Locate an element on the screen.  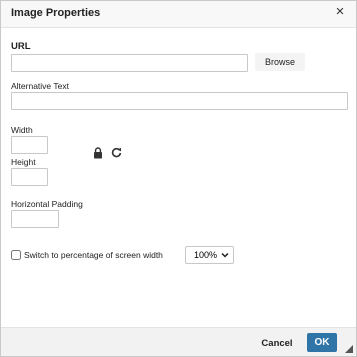
percentage-select-value: 100% is located at coordinates (206, 255).